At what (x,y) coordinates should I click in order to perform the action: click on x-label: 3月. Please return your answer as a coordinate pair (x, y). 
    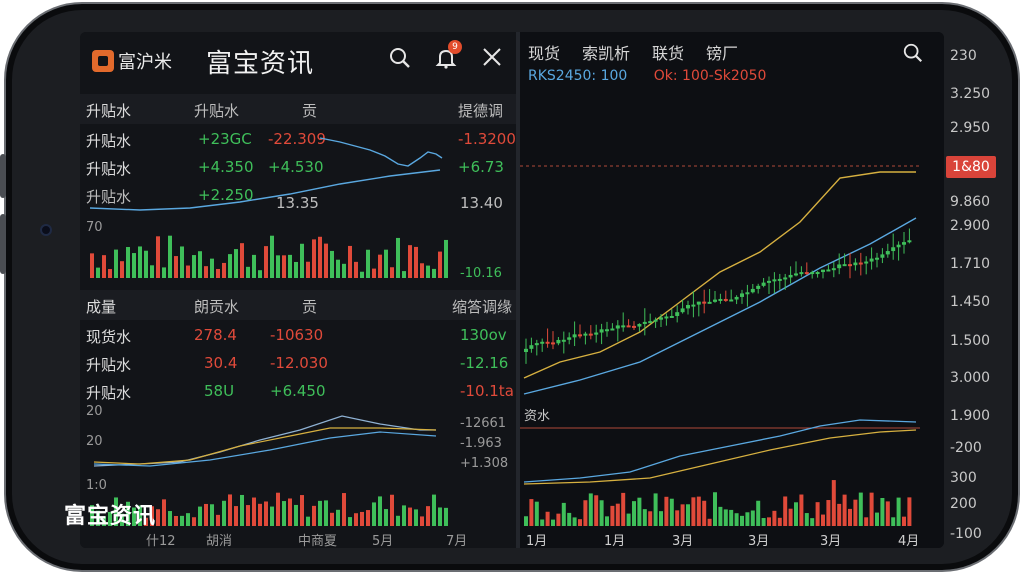
    Looking at the image, I should click on (831, 541).